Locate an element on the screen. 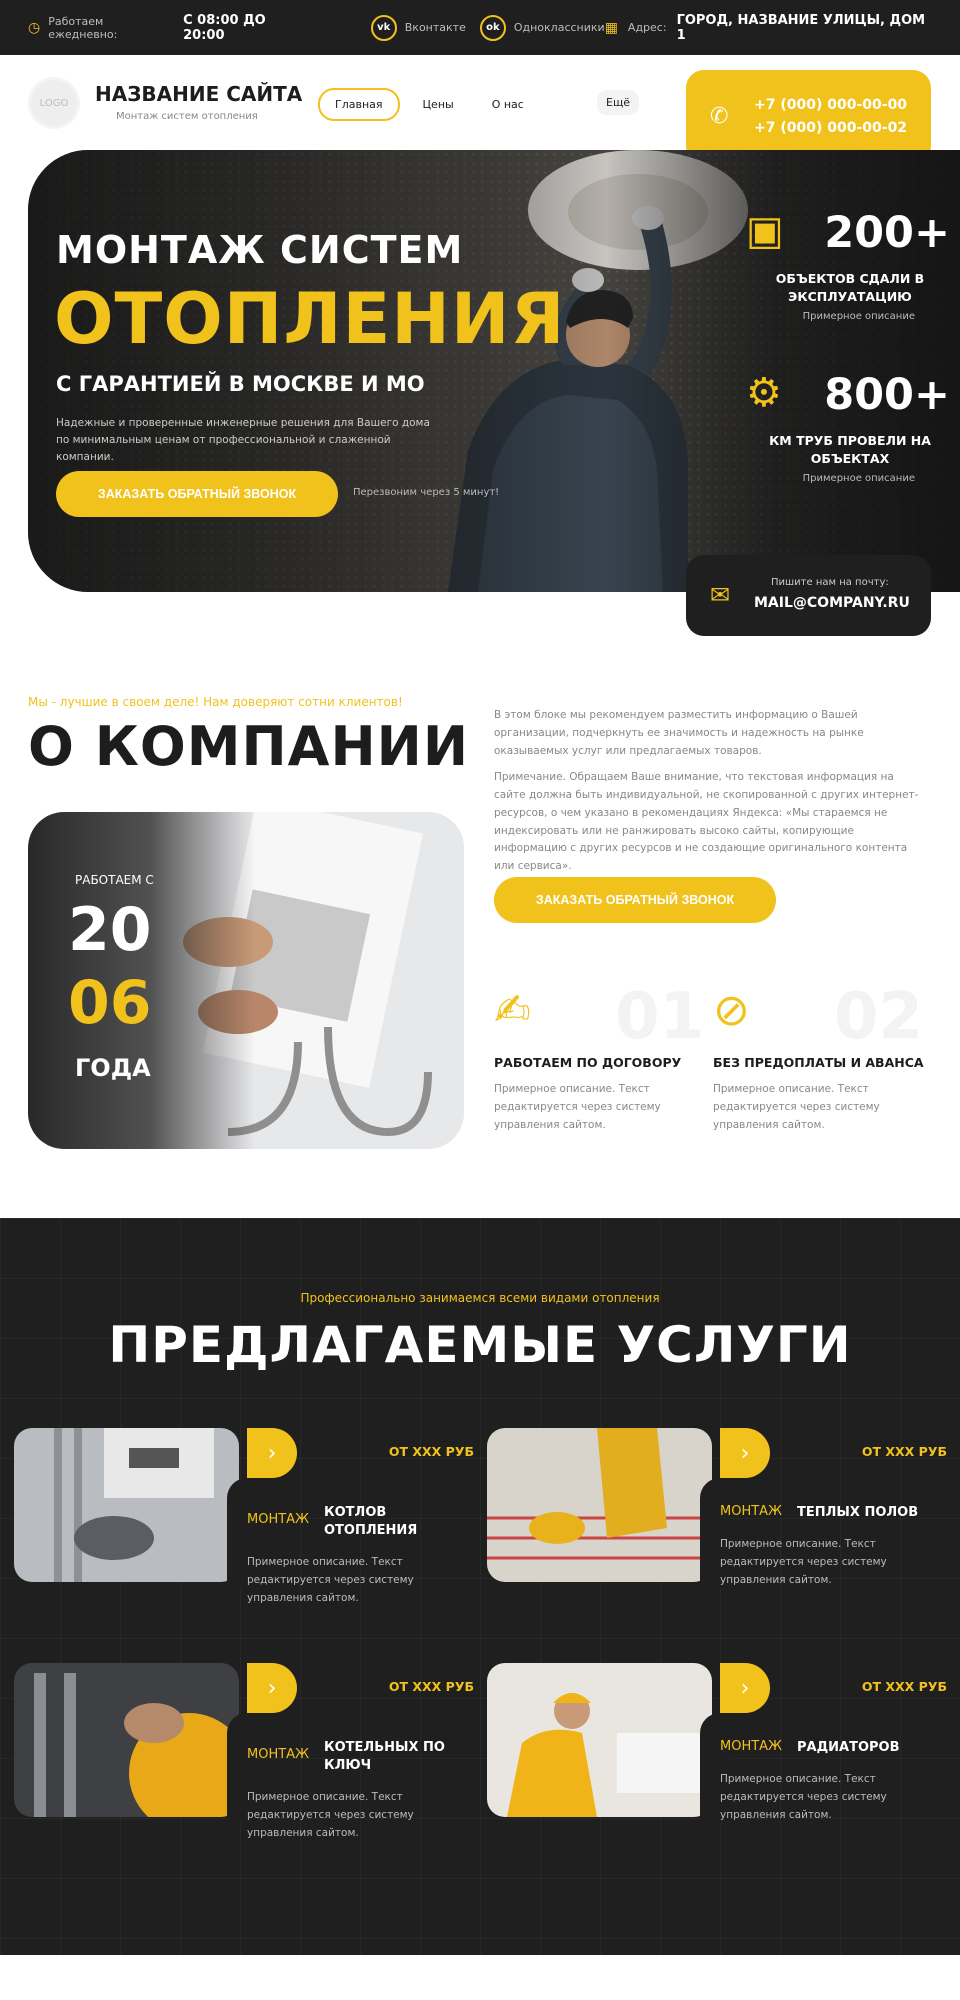  stat-objects-sub: Примерное описание is located at coordinates (858, 316).